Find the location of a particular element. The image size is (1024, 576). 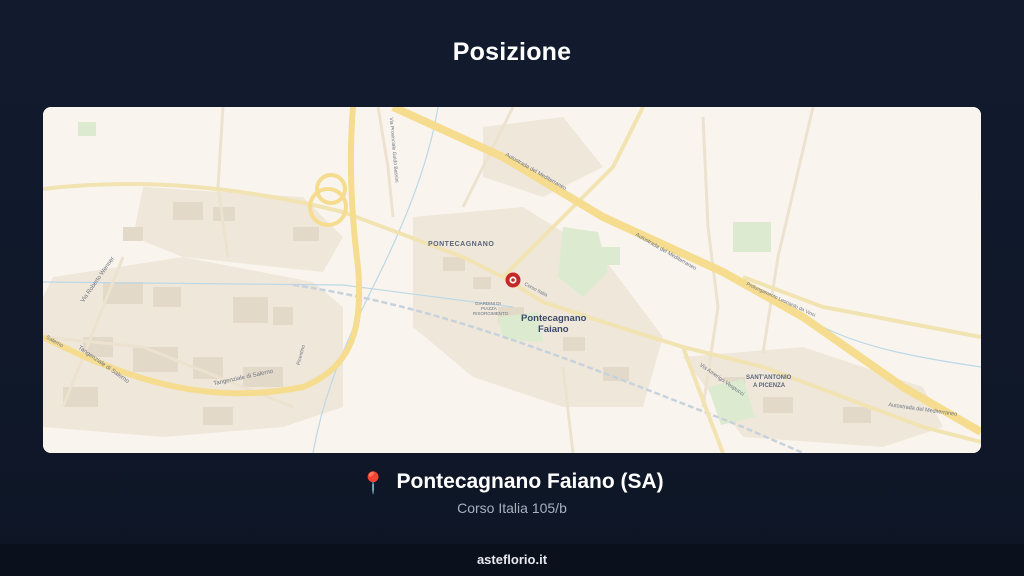

label-giardini-3: RISORGIMENTO is located at coordinates (491, 313).